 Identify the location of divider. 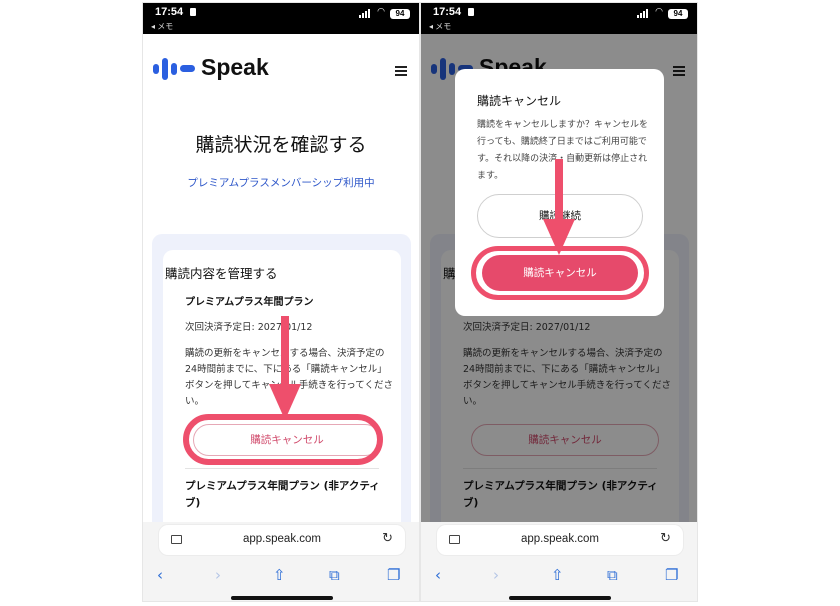
(282, 468).